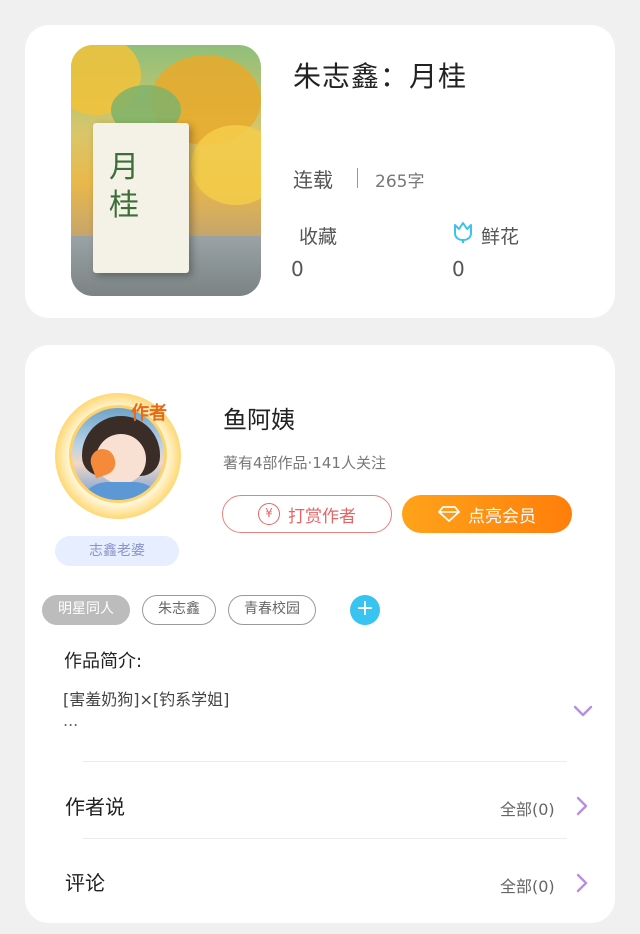 This screenshot has width=640, height=934. Describe the element at coordinates (365, 610) in the screenshot. I see `add-tag-button: +` at that location.